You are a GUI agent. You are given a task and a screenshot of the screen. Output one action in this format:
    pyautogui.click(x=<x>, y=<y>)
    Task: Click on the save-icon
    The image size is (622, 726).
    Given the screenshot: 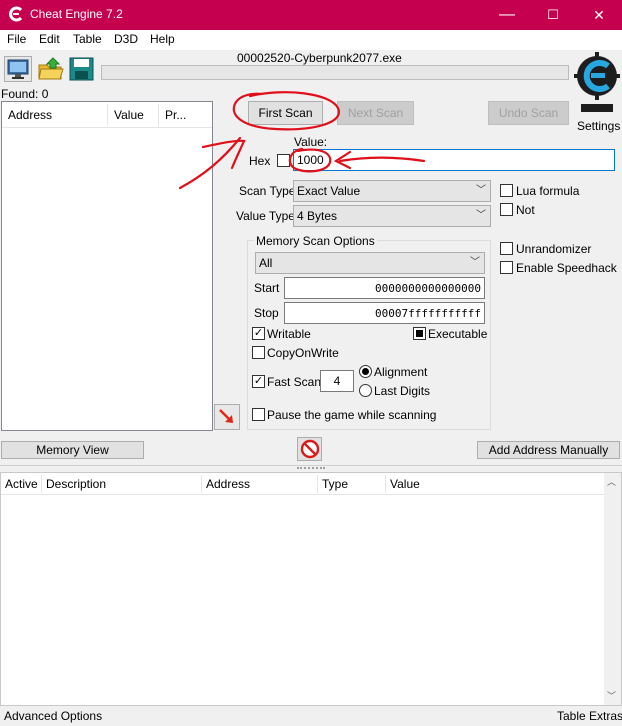 What is the action you would take?
    pyautogui.click(x=81, y=69)
    